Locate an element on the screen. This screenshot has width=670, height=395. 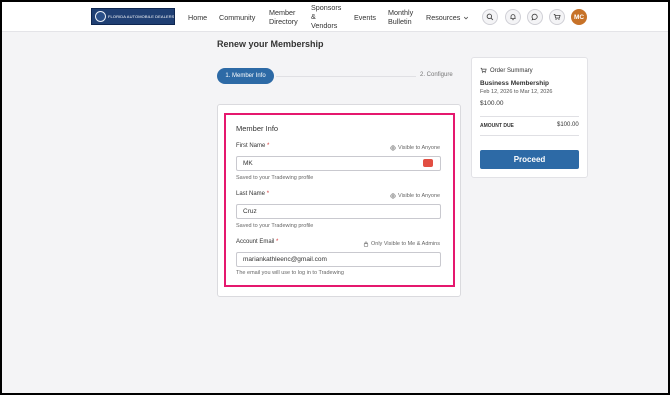
nav-member-directory: Member Directory is located at coordinates (283, 17).